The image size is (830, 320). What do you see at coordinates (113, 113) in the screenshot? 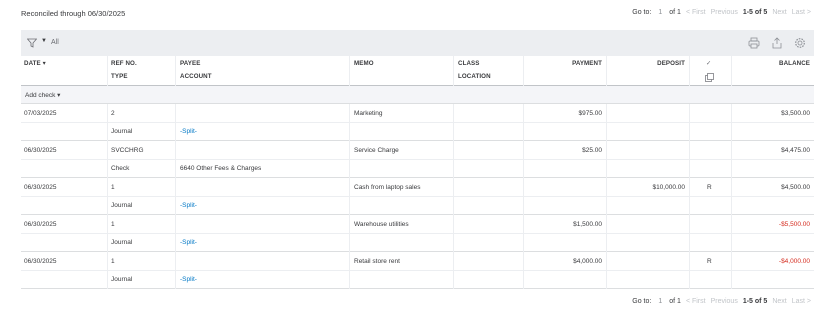
I see `cell-refno: 2` at bounding box center [113, 113].